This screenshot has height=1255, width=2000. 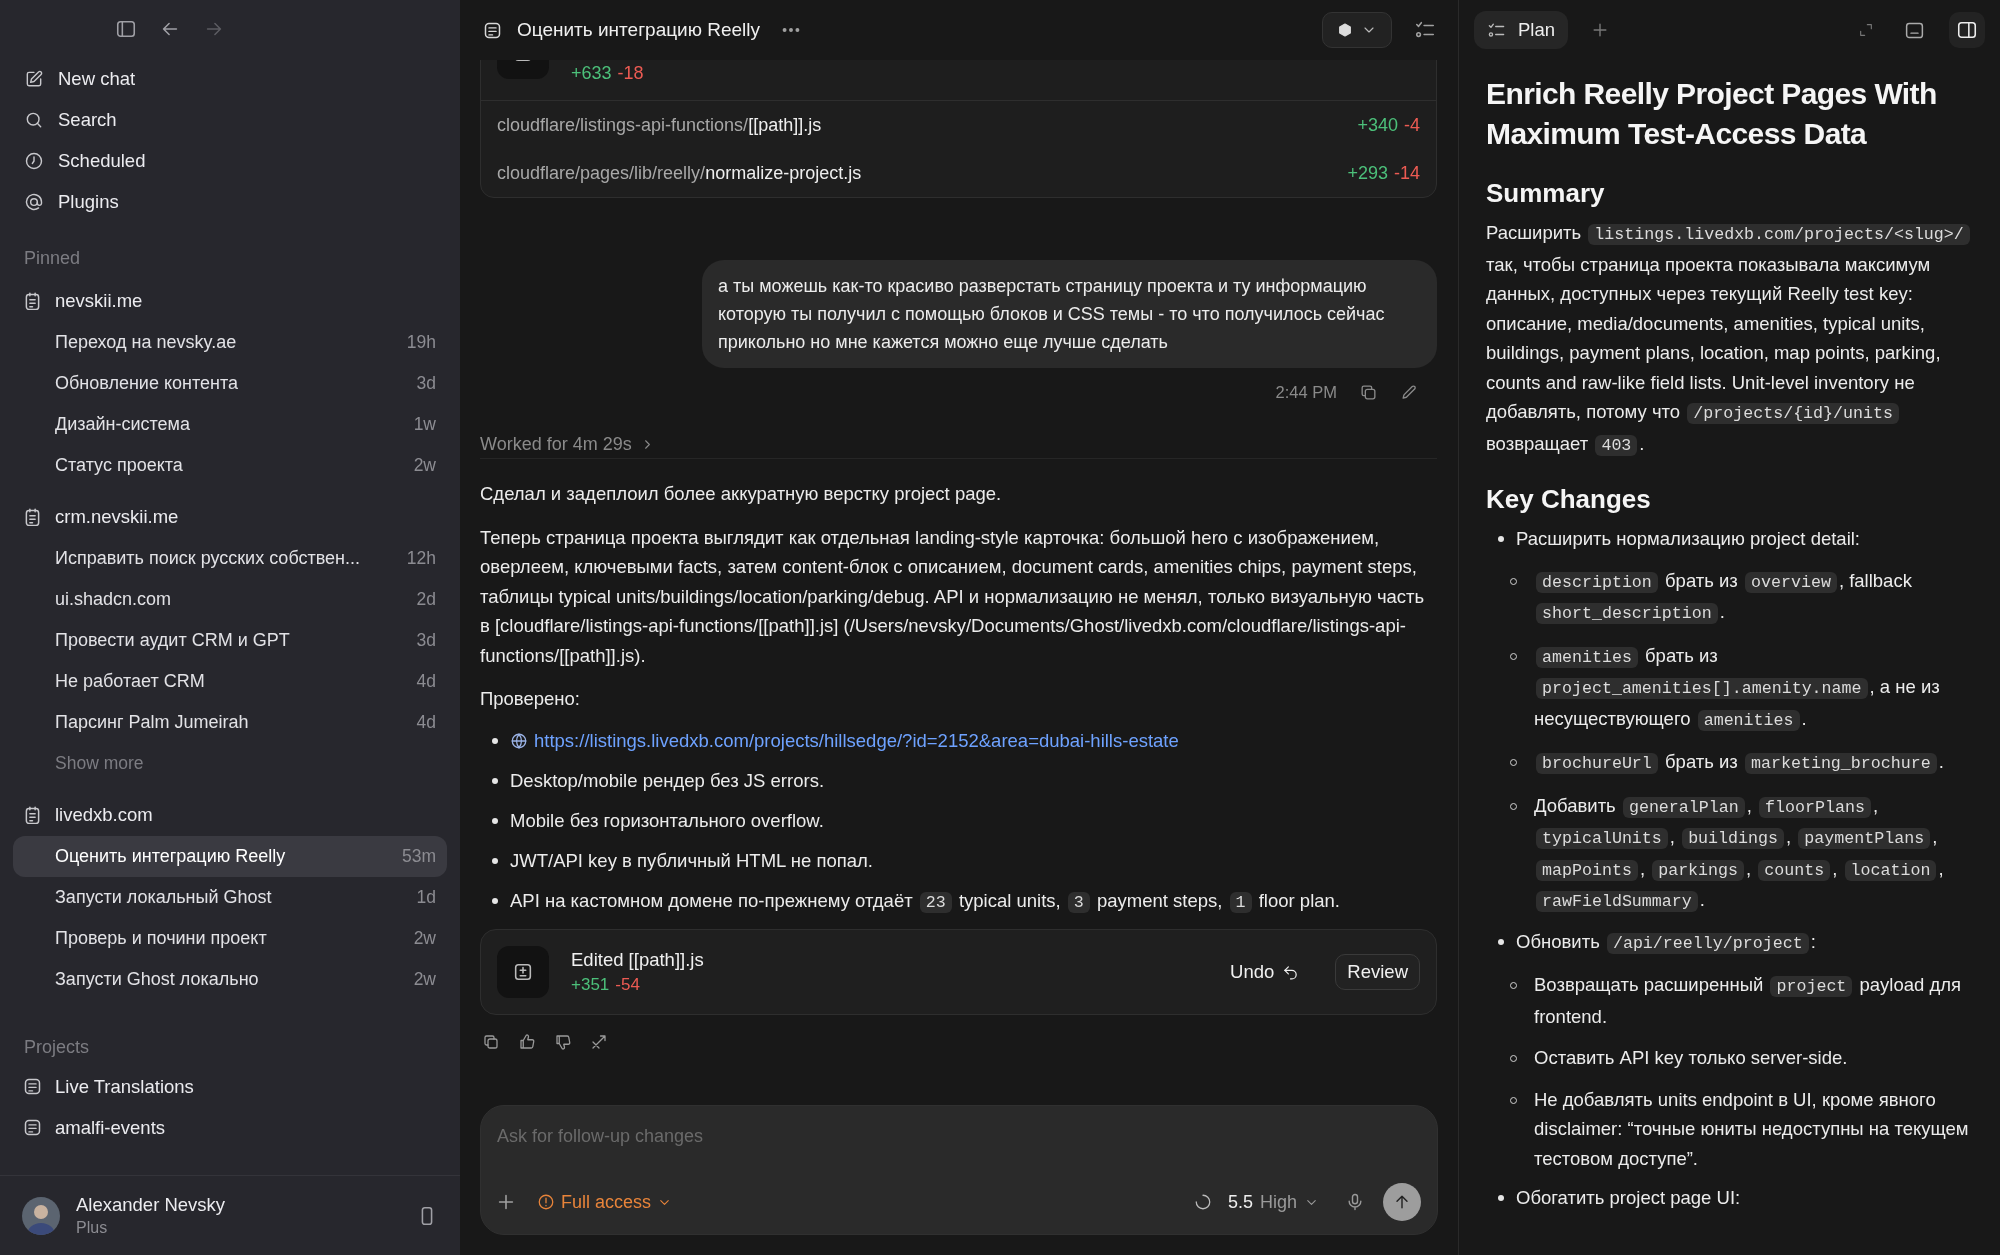 I want to click on thread-item: Статус проекта 2w, so click(x=230, y=465).